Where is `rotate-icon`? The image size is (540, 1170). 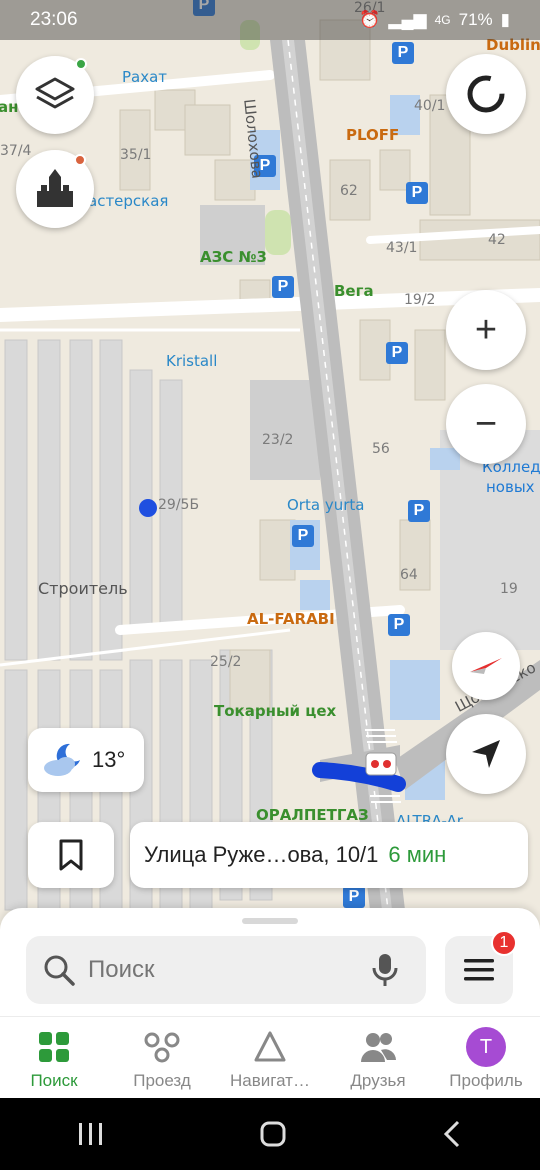 rotate-icon is located at coordinates (486, 94).